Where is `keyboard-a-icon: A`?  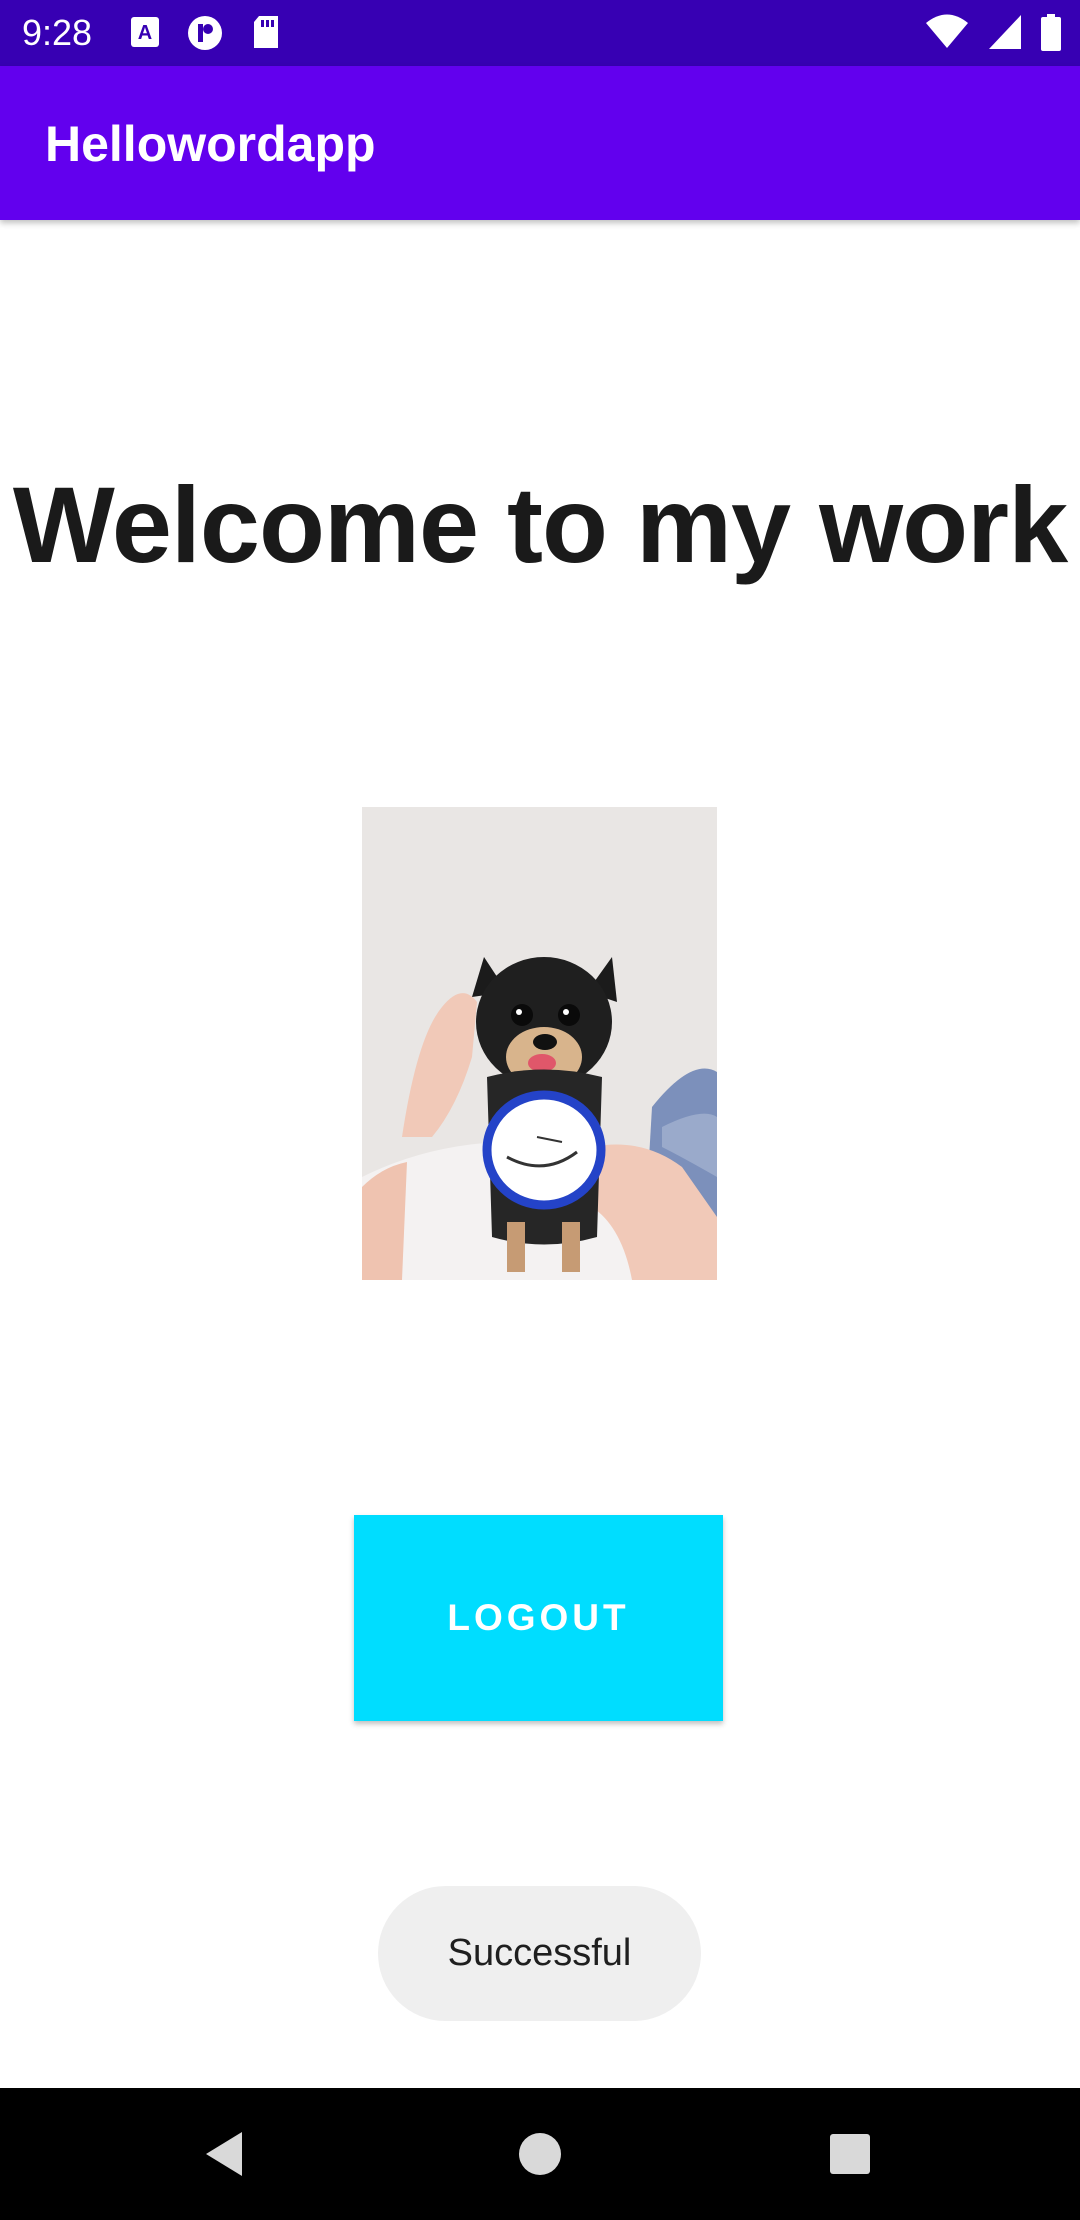
keyboard-a-icon: A is located at coordinates (145, 32).